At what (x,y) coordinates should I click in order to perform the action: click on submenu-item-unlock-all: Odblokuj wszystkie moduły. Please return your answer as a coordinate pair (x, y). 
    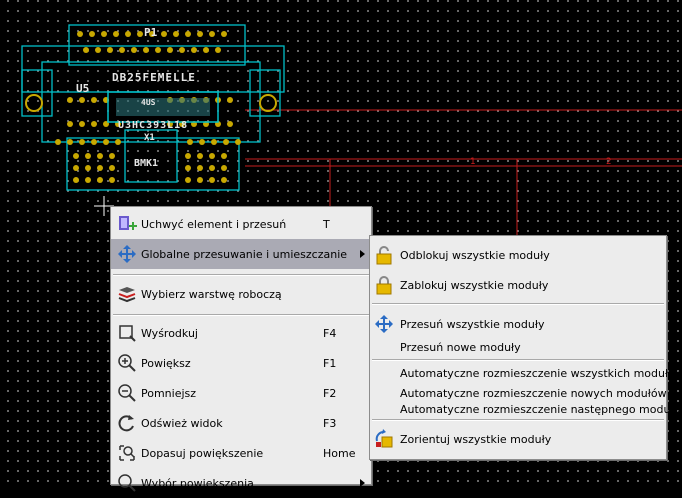
    Looking at the image, I should click on (518, 255).